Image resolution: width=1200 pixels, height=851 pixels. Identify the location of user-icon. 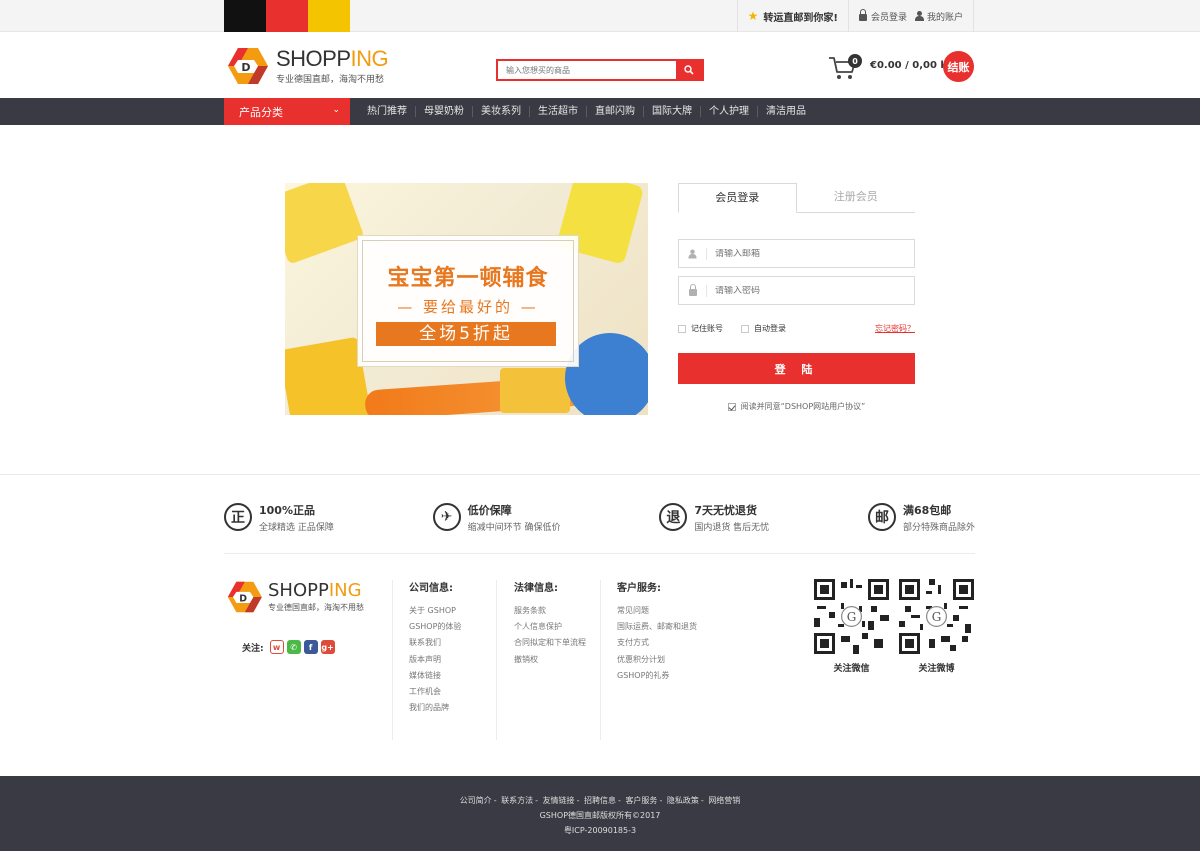
(693, 253).